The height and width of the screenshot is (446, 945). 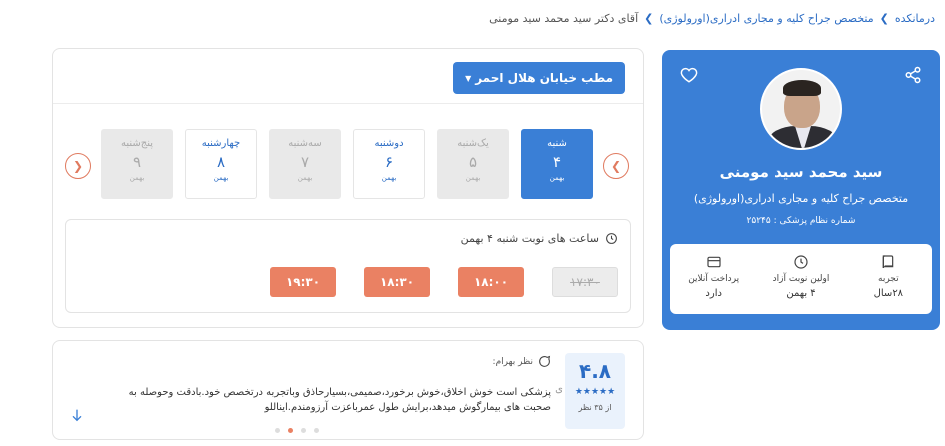 I want to click on day-card: سه‌شنبه ۷ بهمن, so click(x=305, y=164).